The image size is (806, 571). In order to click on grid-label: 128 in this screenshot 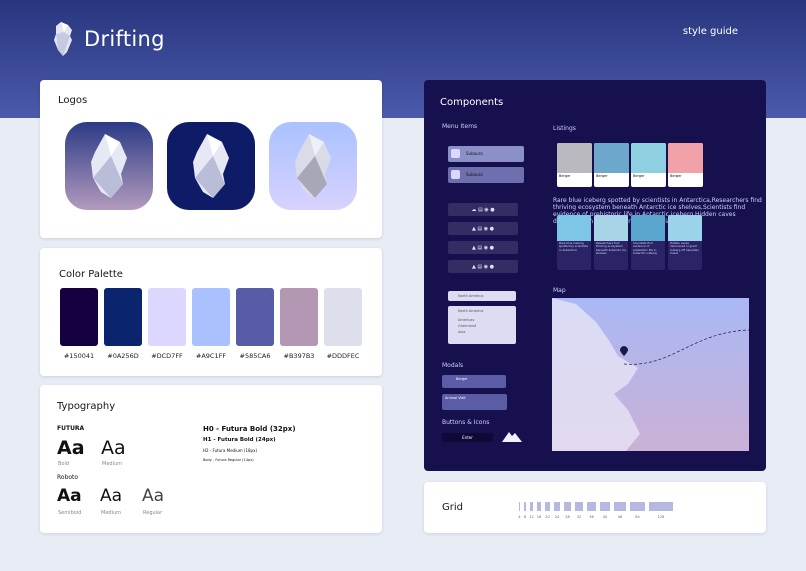, I will do `click(661, 517)`.